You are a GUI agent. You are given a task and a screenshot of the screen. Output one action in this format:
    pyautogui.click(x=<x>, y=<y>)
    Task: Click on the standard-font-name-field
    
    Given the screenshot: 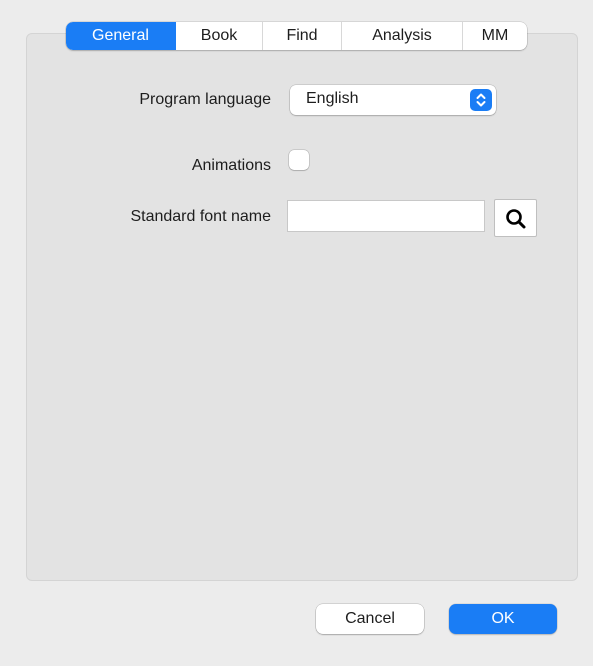 What is the action you would take?
    pyautogui.click(x=386, y=216)
    